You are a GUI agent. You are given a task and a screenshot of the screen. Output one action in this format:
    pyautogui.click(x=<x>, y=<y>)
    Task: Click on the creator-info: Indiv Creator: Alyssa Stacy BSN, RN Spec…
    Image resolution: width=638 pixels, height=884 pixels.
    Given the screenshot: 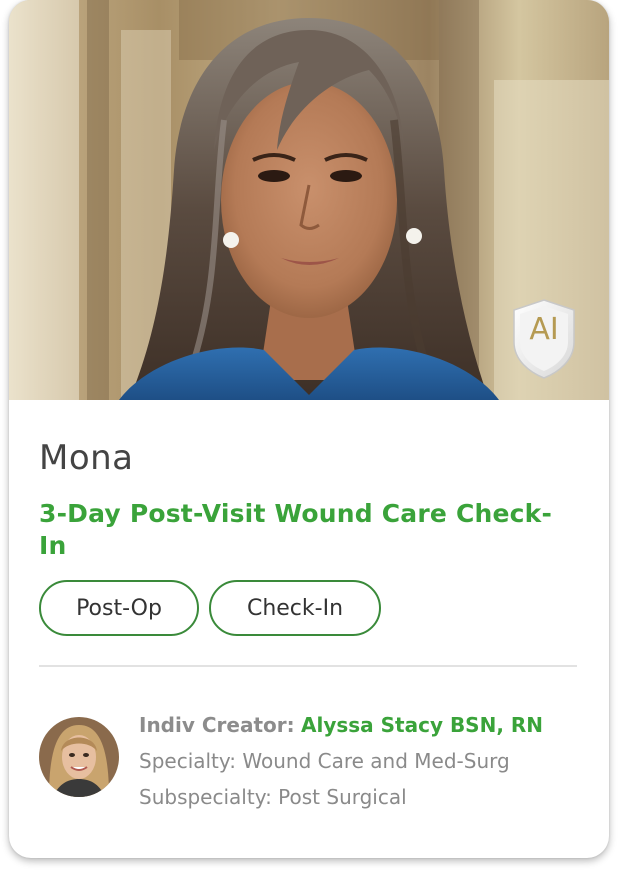 What is the action you would take?
    pyautogui.click(x=359, y=761)
    